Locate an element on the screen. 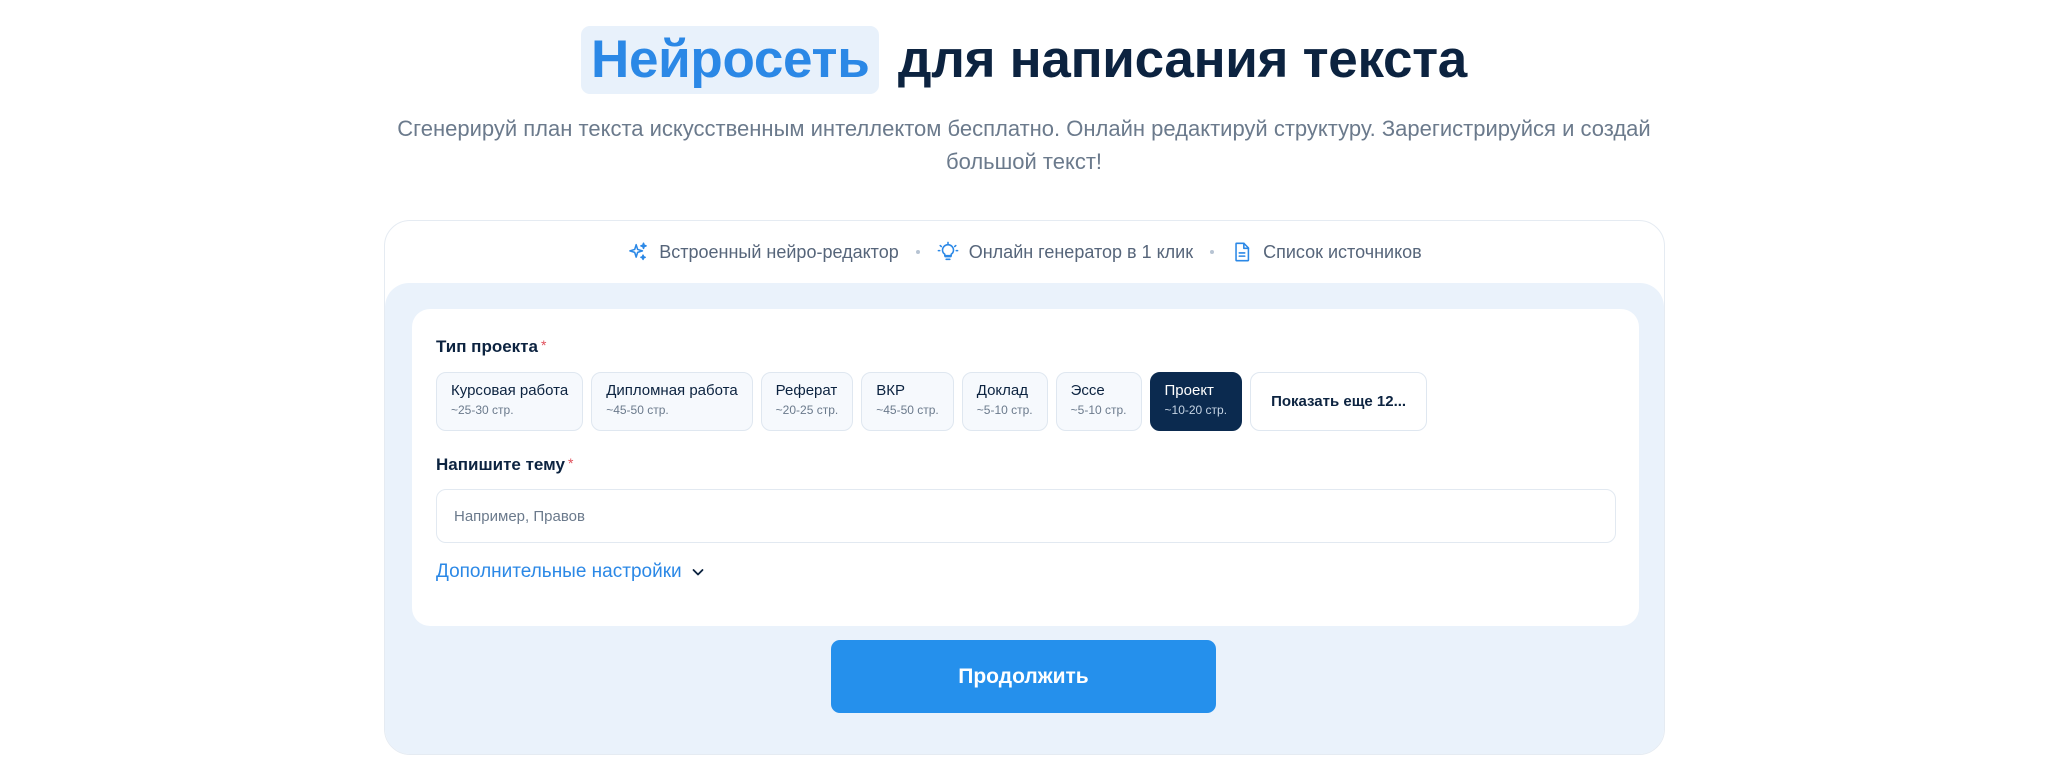  feature-label: Список источников is located at coordinates (1342, 251).